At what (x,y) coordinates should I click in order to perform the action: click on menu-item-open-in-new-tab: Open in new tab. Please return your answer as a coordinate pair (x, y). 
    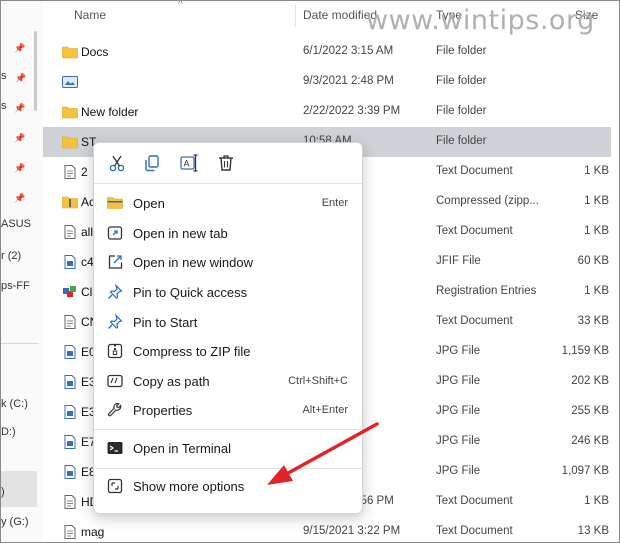
    Looking at the image, I should click on (228, 233).